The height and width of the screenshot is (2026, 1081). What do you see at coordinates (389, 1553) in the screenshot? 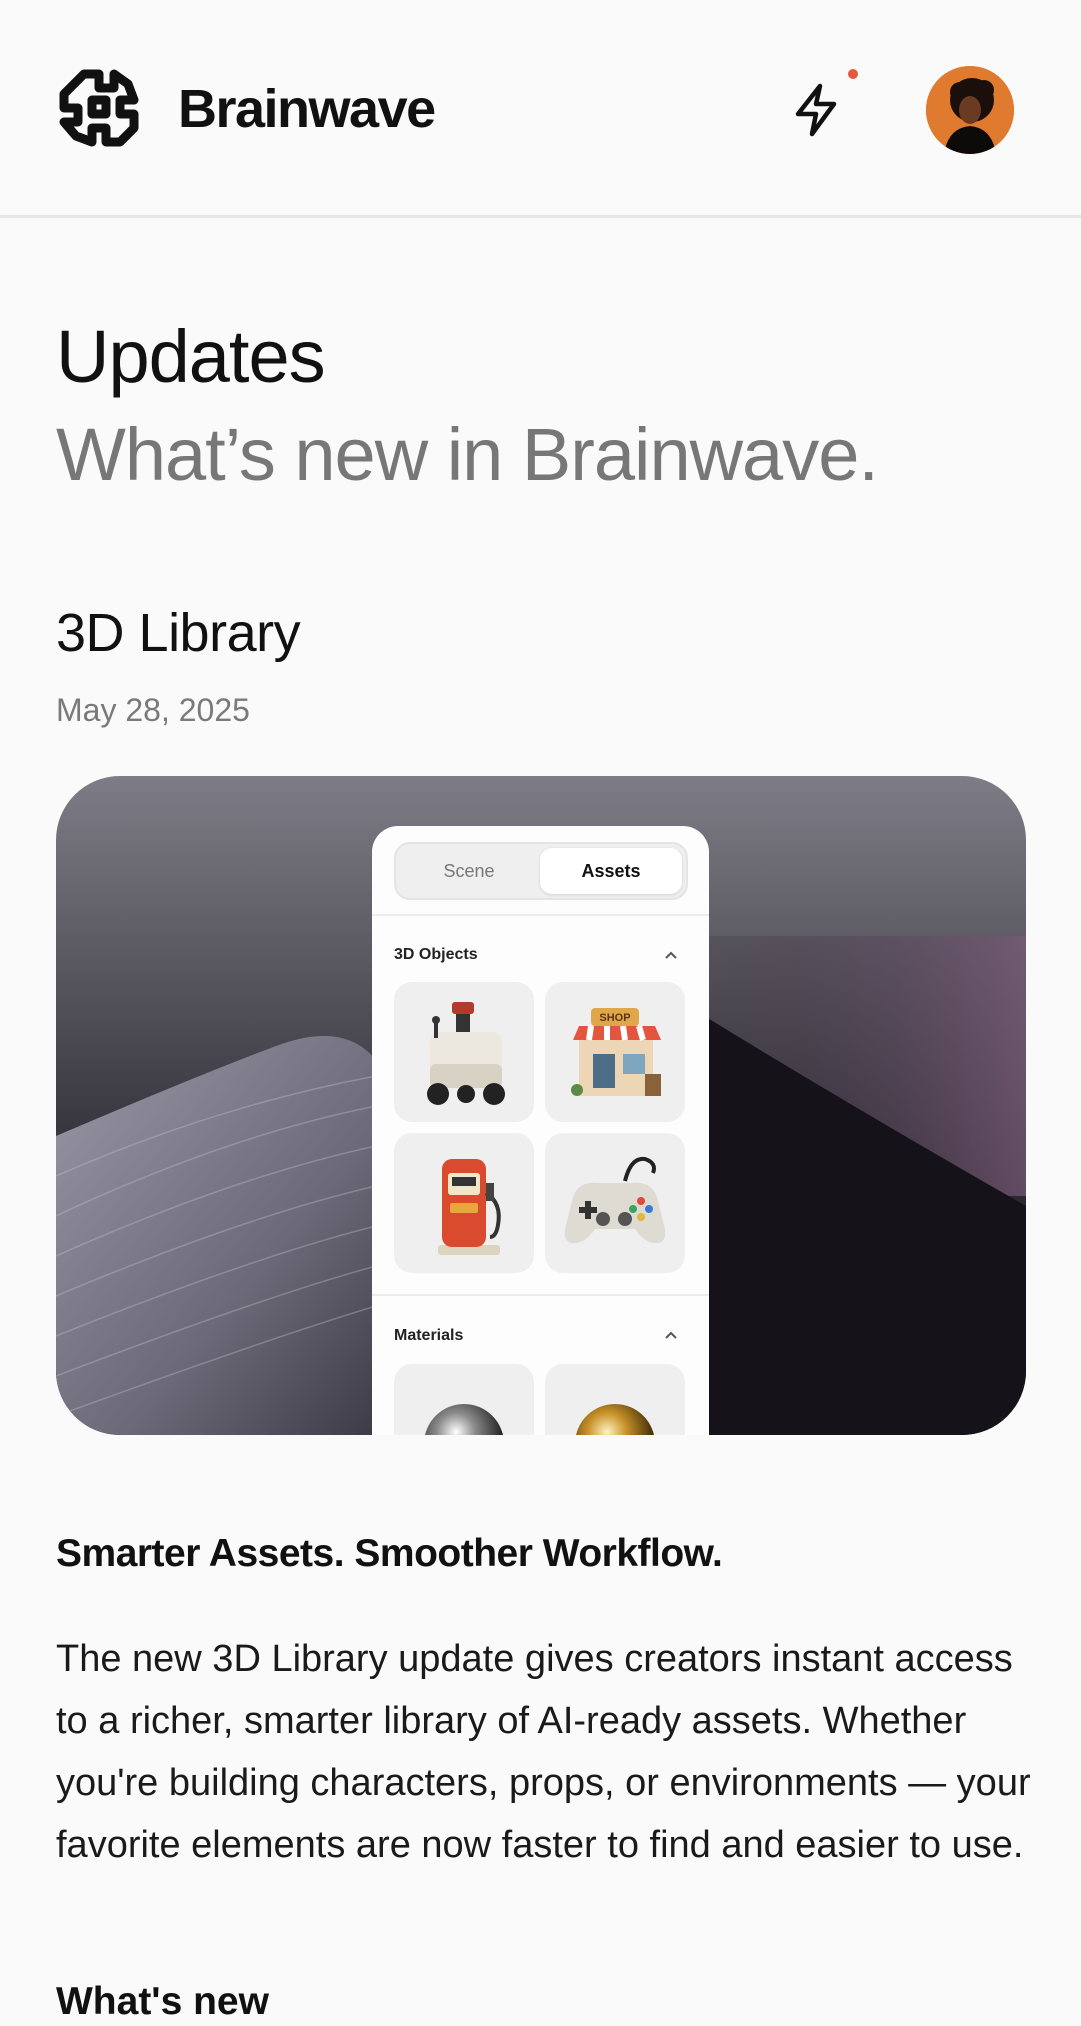
I see `entry-tagline: Smarter Assets. Smoother Workflow.` at bounding box center [389, 1553].